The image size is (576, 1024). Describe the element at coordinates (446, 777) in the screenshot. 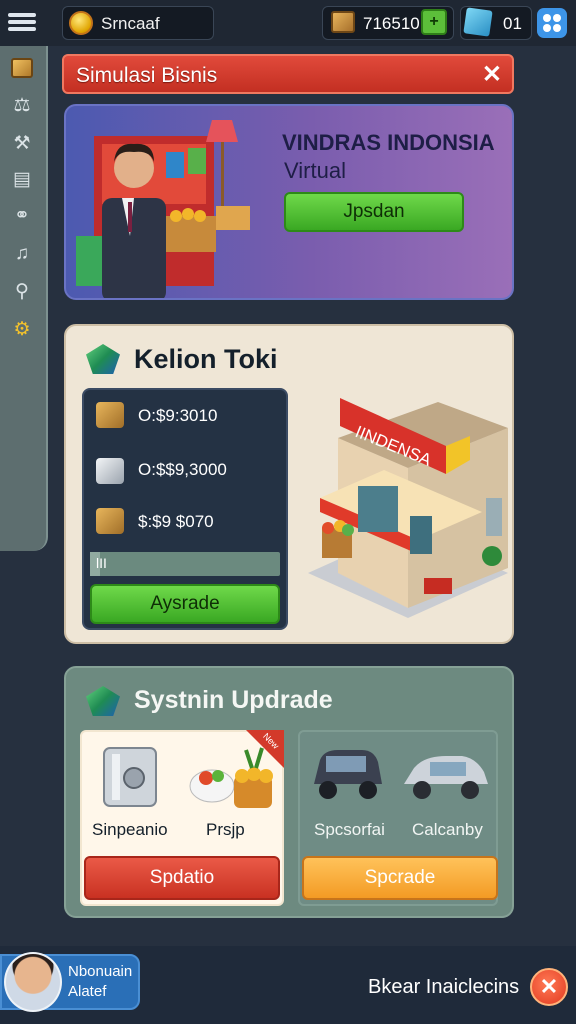

I see `silver-car-icon` at that location.